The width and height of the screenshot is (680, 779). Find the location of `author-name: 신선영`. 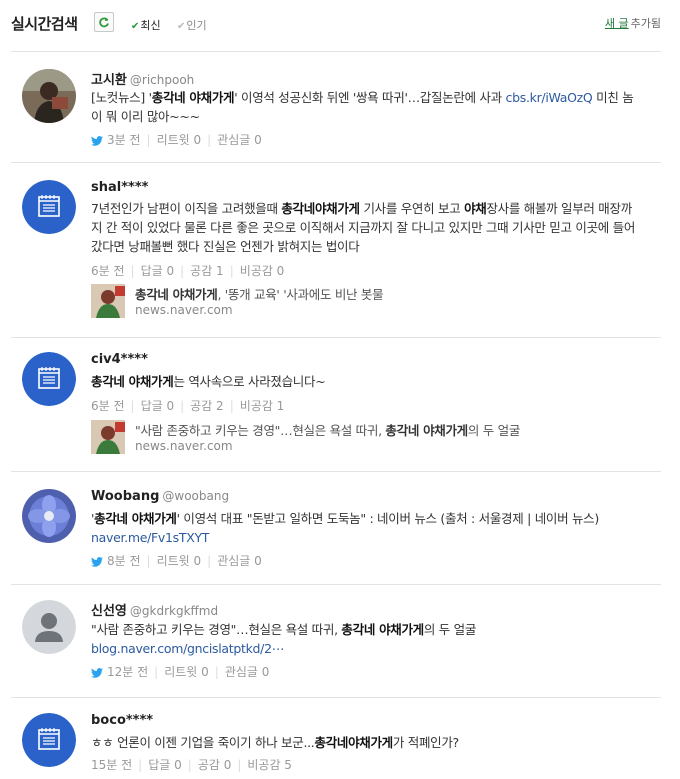

author-name: 신선영 is located at coordinates (109, 611).